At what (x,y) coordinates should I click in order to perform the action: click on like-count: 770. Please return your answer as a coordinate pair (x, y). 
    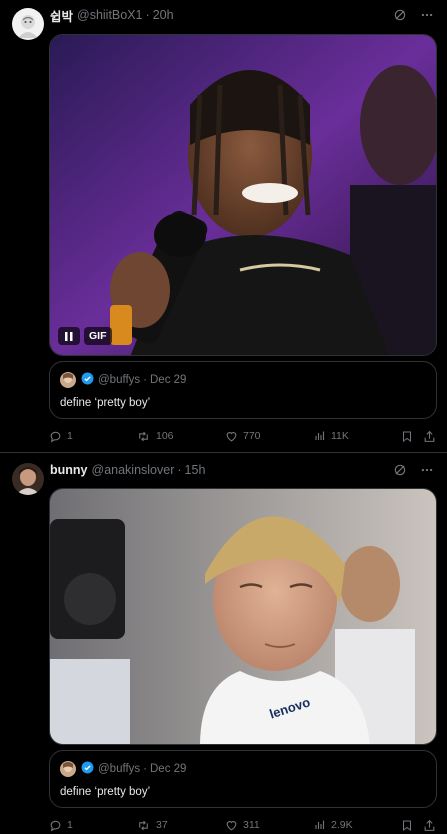
    Looking at the image, I should click on (252, 436).